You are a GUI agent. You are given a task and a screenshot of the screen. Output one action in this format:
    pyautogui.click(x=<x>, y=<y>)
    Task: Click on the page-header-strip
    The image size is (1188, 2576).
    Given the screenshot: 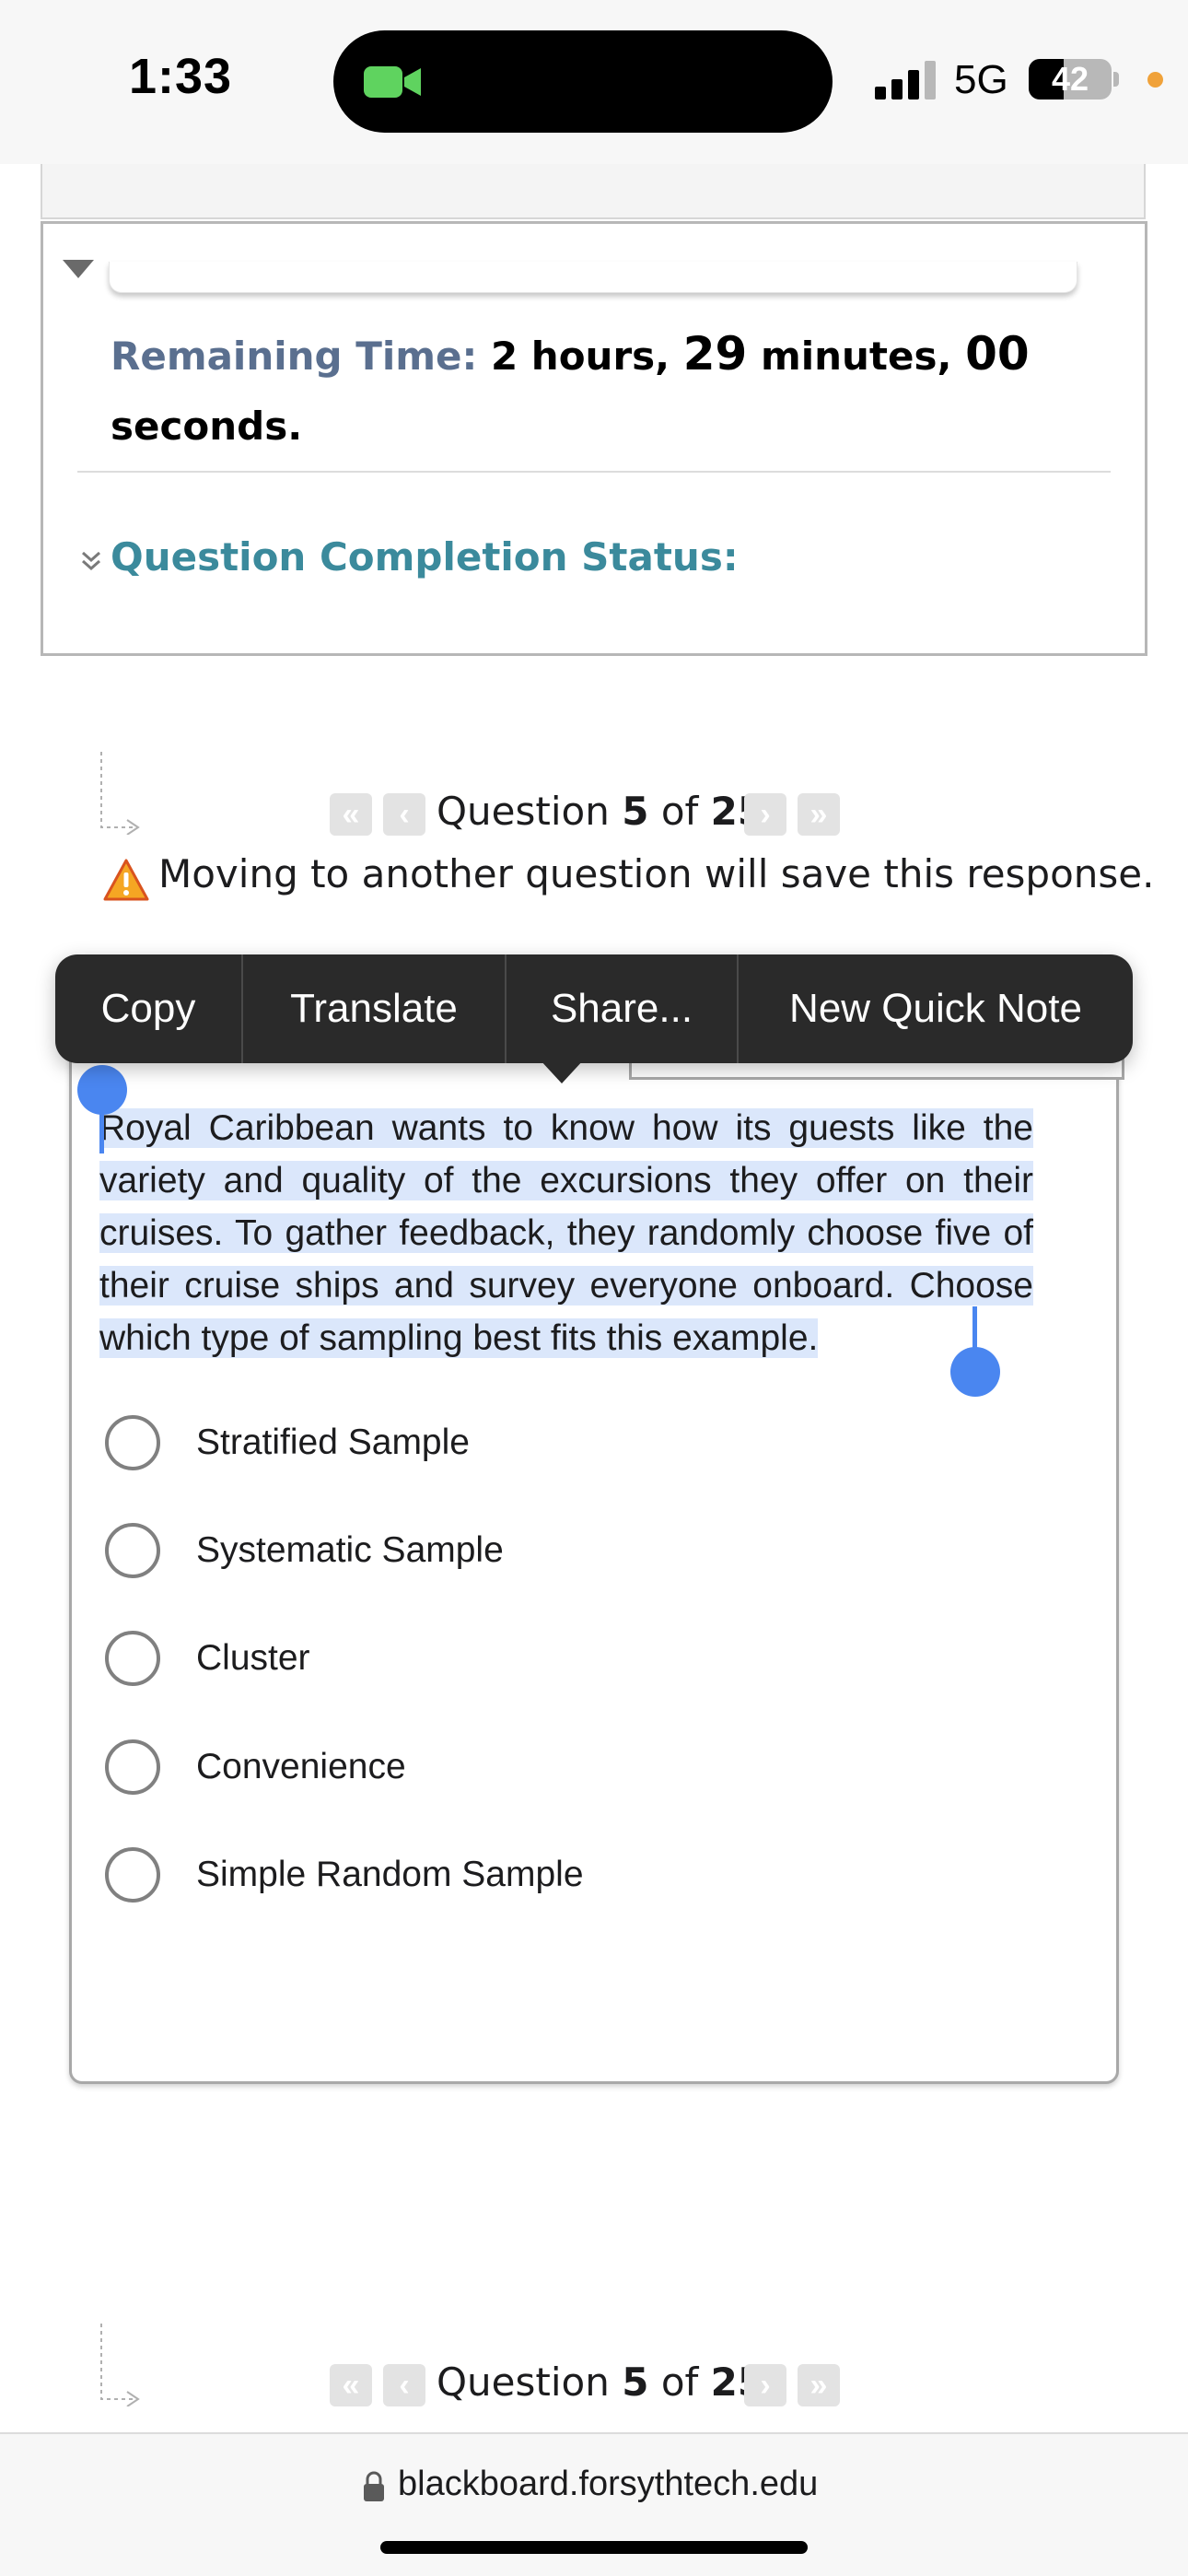 What is the action you would take?
    pyautogui.click(x=593, y=191)
    